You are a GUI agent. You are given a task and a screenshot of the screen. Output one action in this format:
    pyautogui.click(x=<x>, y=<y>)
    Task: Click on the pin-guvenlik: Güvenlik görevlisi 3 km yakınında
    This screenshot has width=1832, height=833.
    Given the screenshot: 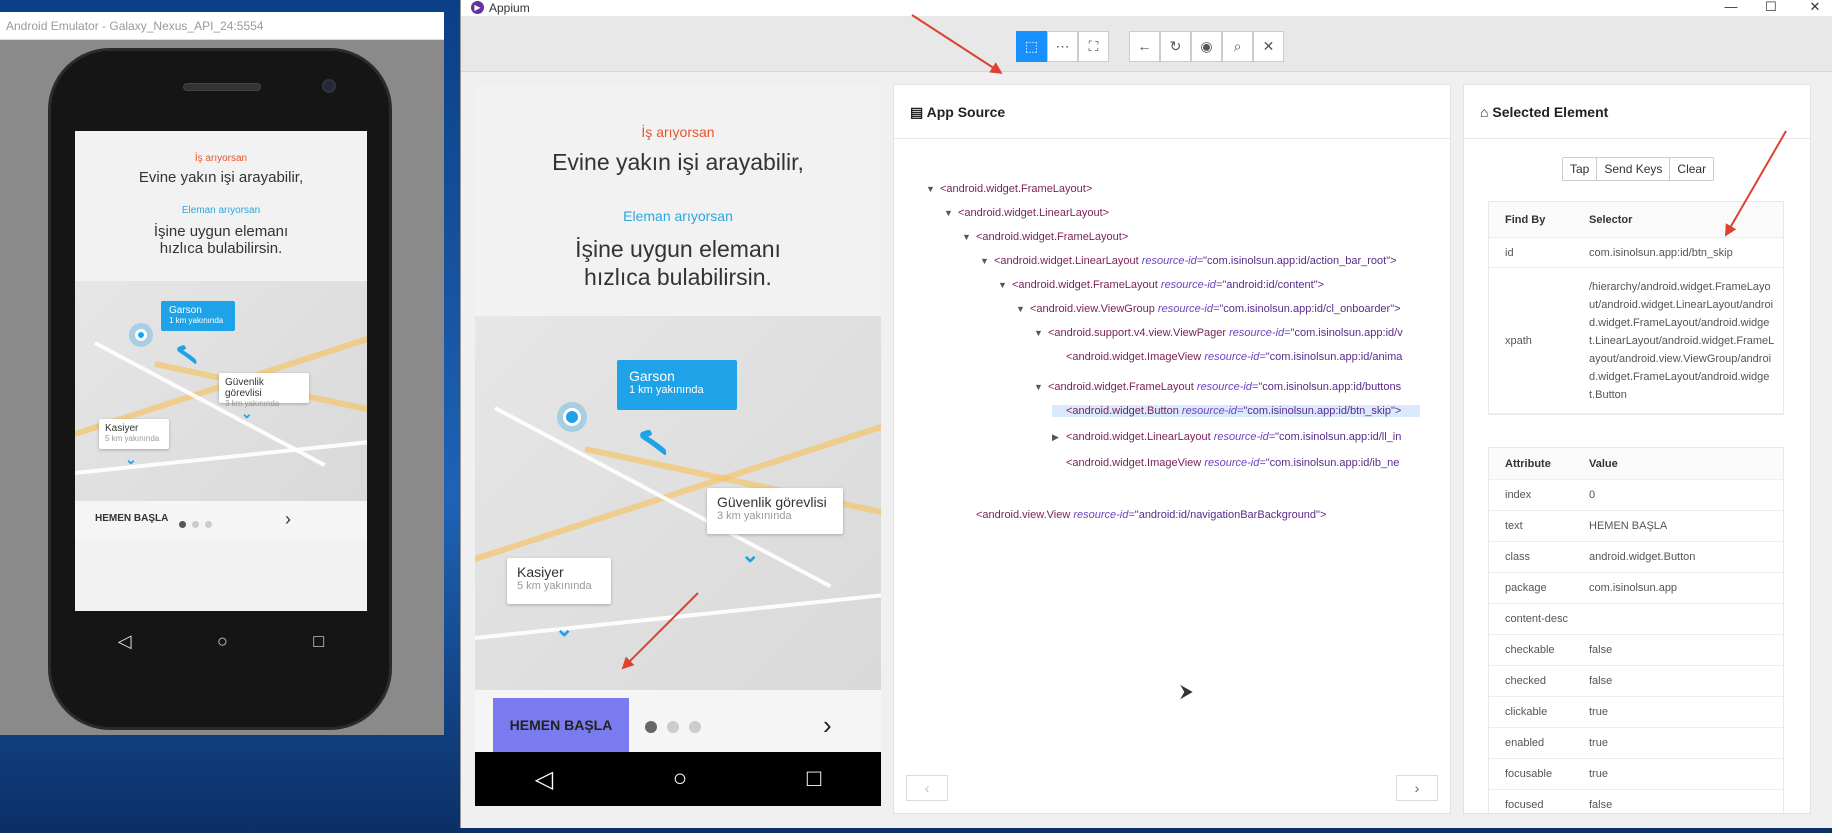 What is the action you would take?
    pyautogui.click(x=775, y=511)
    